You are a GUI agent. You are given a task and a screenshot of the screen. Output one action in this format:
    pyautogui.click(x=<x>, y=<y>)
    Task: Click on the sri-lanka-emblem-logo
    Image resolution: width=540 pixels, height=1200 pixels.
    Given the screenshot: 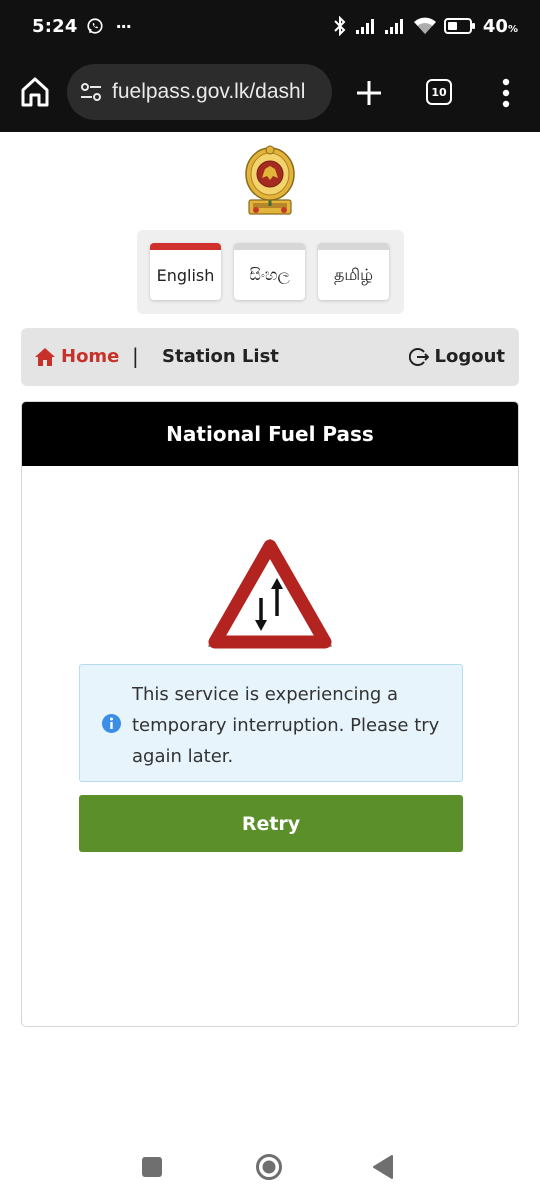 What is the action you would take?
    pyautogui.click(x=270, y=180)
    